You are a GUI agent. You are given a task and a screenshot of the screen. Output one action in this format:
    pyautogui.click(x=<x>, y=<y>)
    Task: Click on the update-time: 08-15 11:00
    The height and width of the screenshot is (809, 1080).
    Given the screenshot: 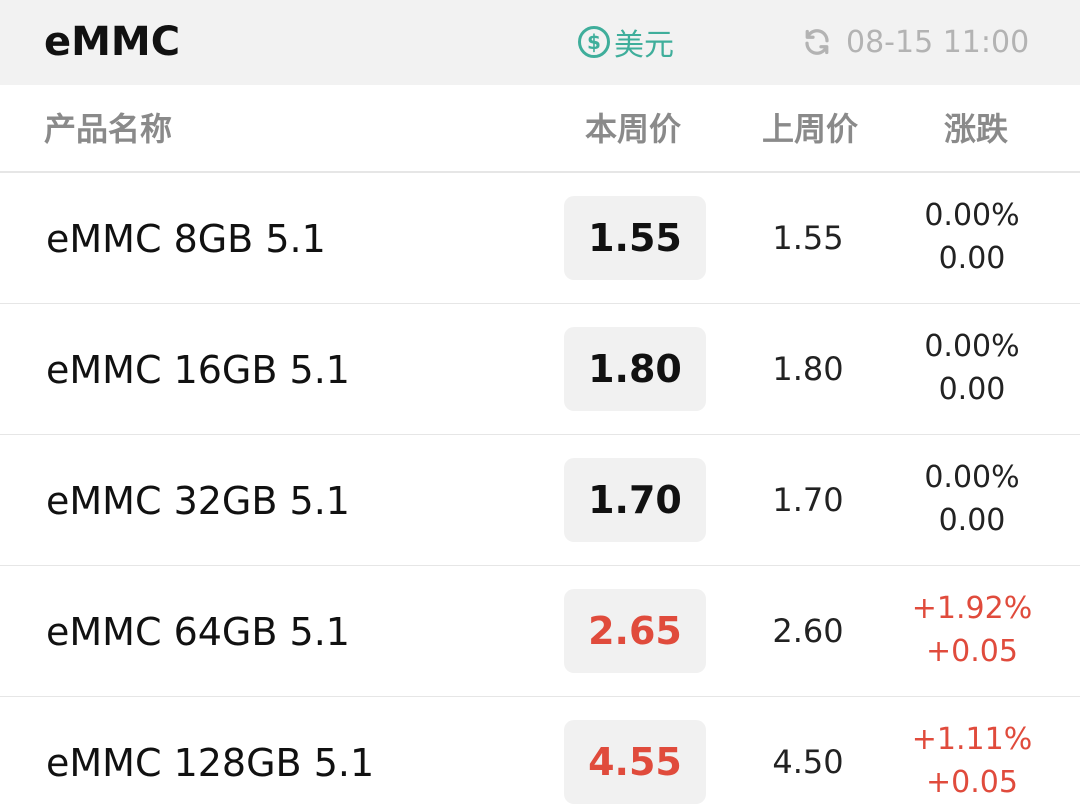 What is the action you would take?
    pyautogui.click(x=915, y=42)
    